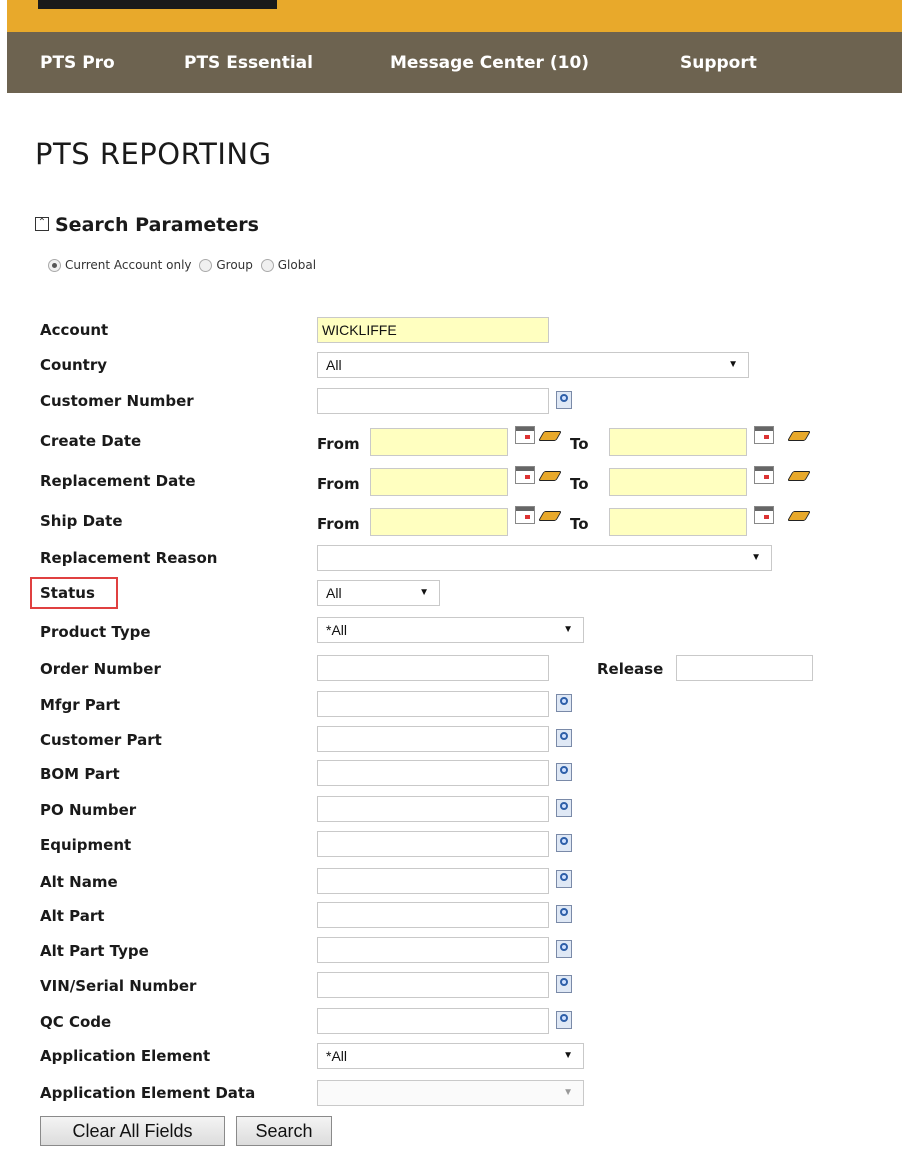 The width and height of the screenshot is (902, 1167). Describe the element at coordinates (579, 524) in the screenshot. I see `ship-date-to-label: To` at that location.